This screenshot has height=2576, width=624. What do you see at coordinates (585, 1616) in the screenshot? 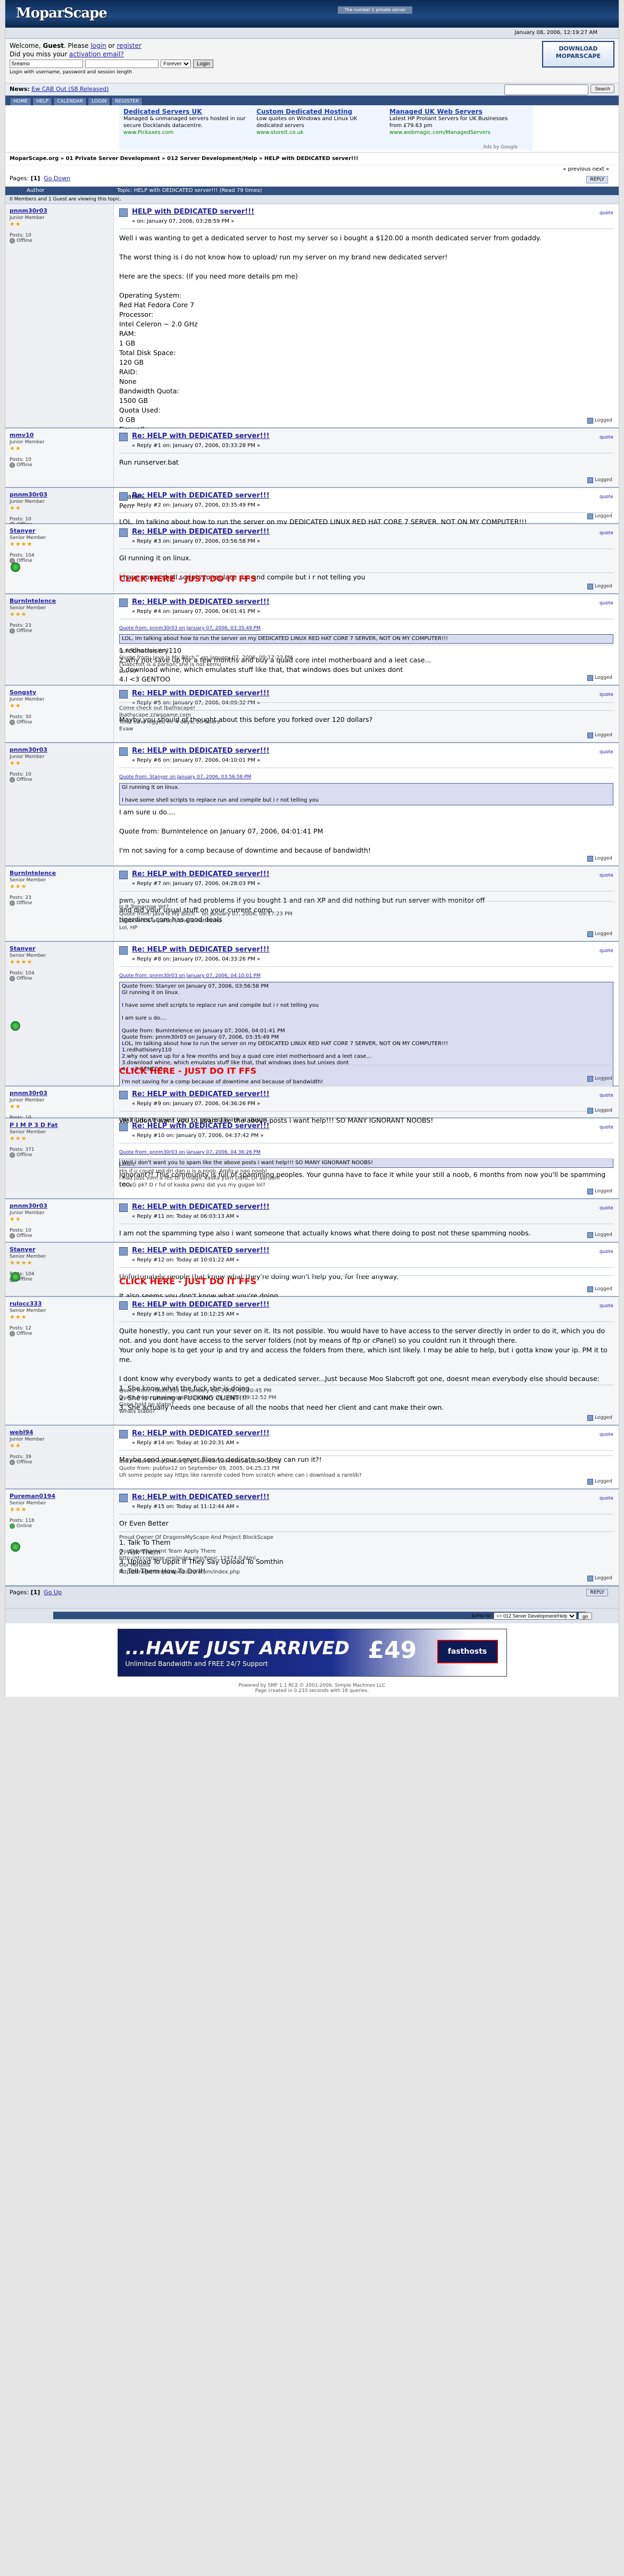
I see `jump-go-button: go` at bounding box center [585, 1616].